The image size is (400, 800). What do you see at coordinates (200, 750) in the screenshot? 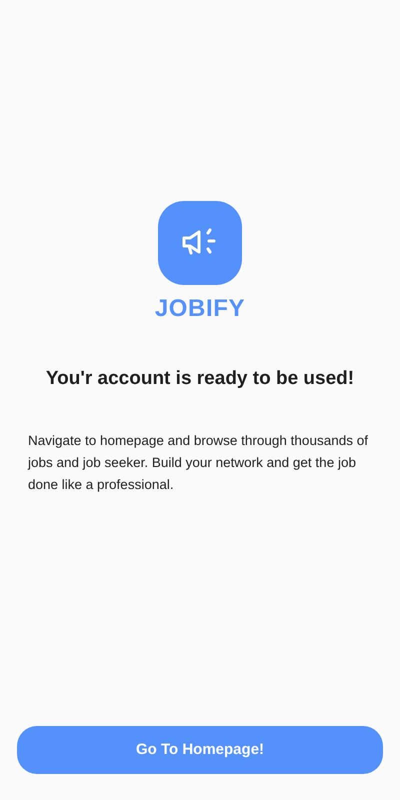
I see `go-to-homepage-button: Go To Homepage!` at bounding box center [200, 750].